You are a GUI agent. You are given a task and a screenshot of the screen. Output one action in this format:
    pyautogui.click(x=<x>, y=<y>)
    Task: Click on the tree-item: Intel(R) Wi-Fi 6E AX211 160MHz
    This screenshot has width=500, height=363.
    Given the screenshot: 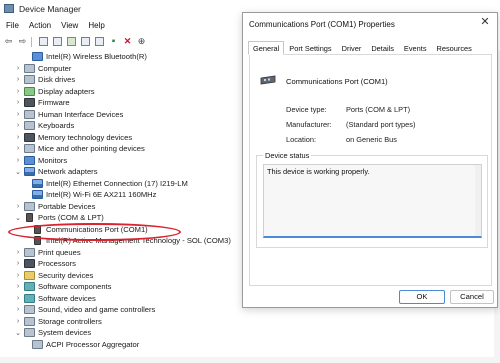 What is the action you would take?
    pyautogui.click(x=93, y=195)
    